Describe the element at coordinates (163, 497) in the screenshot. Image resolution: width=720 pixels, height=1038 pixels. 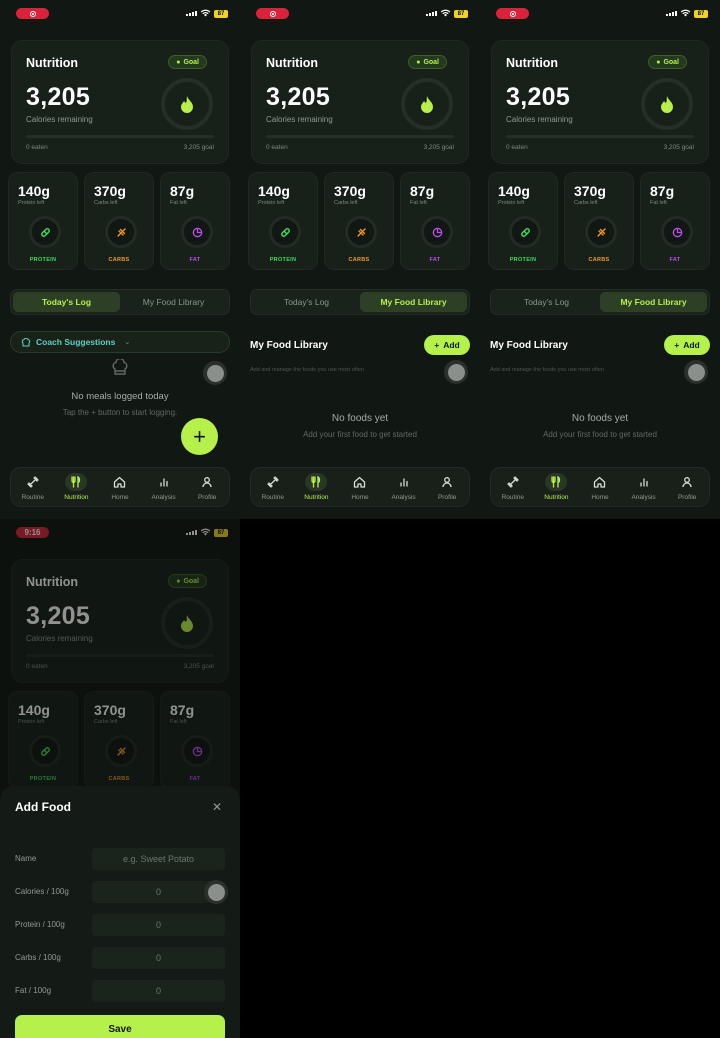
I see `nav-label: Analysis` at that location.